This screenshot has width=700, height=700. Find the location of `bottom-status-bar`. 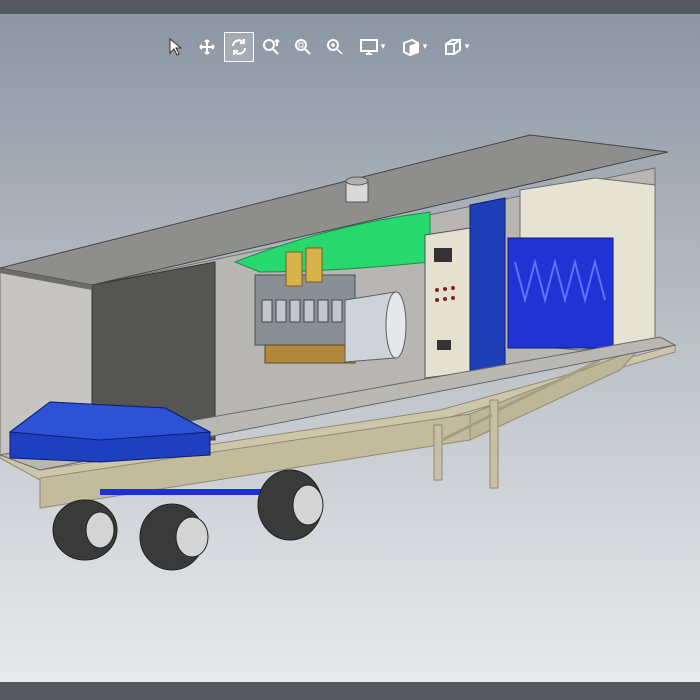

bottom-status-bar is located at coordinates (350, 691).